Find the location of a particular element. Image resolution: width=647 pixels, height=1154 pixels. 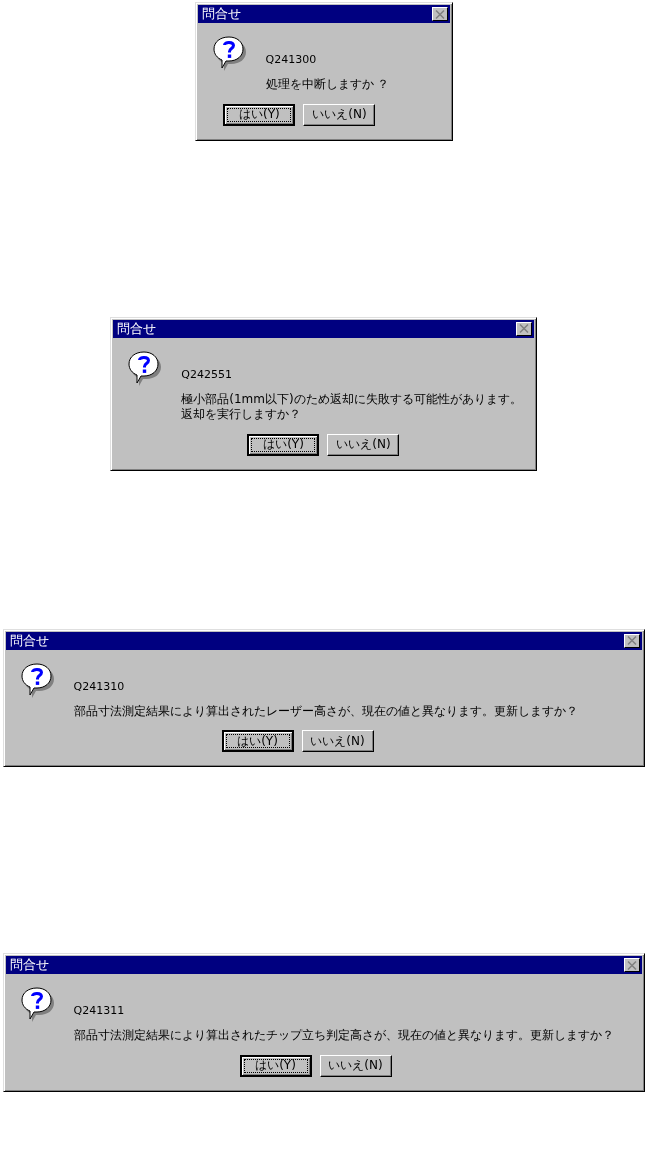

message-code: Q241311 is located at coordinates (99, 1011).